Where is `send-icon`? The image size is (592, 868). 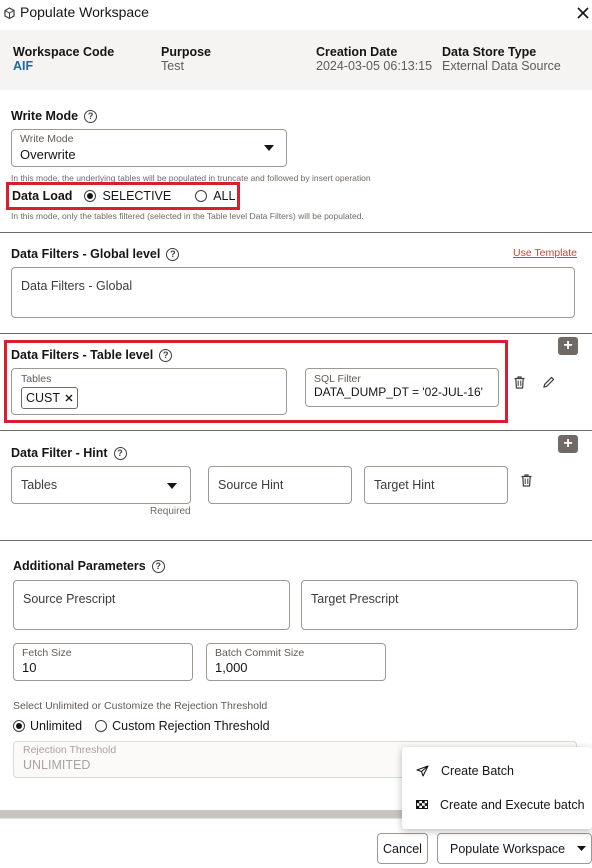 send-icon is located at coordinates (422, 771).